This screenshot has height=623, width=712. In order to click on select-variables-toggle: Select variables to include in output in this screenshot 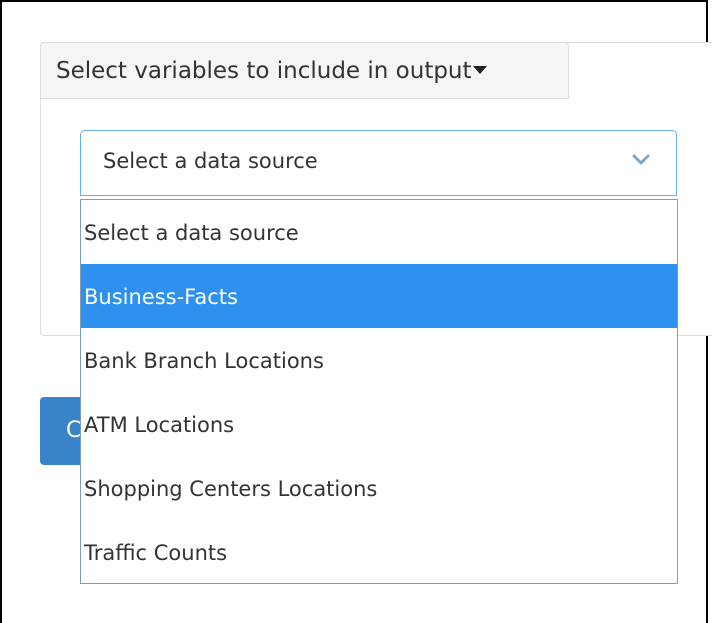, I will do `click(304, 70)`.